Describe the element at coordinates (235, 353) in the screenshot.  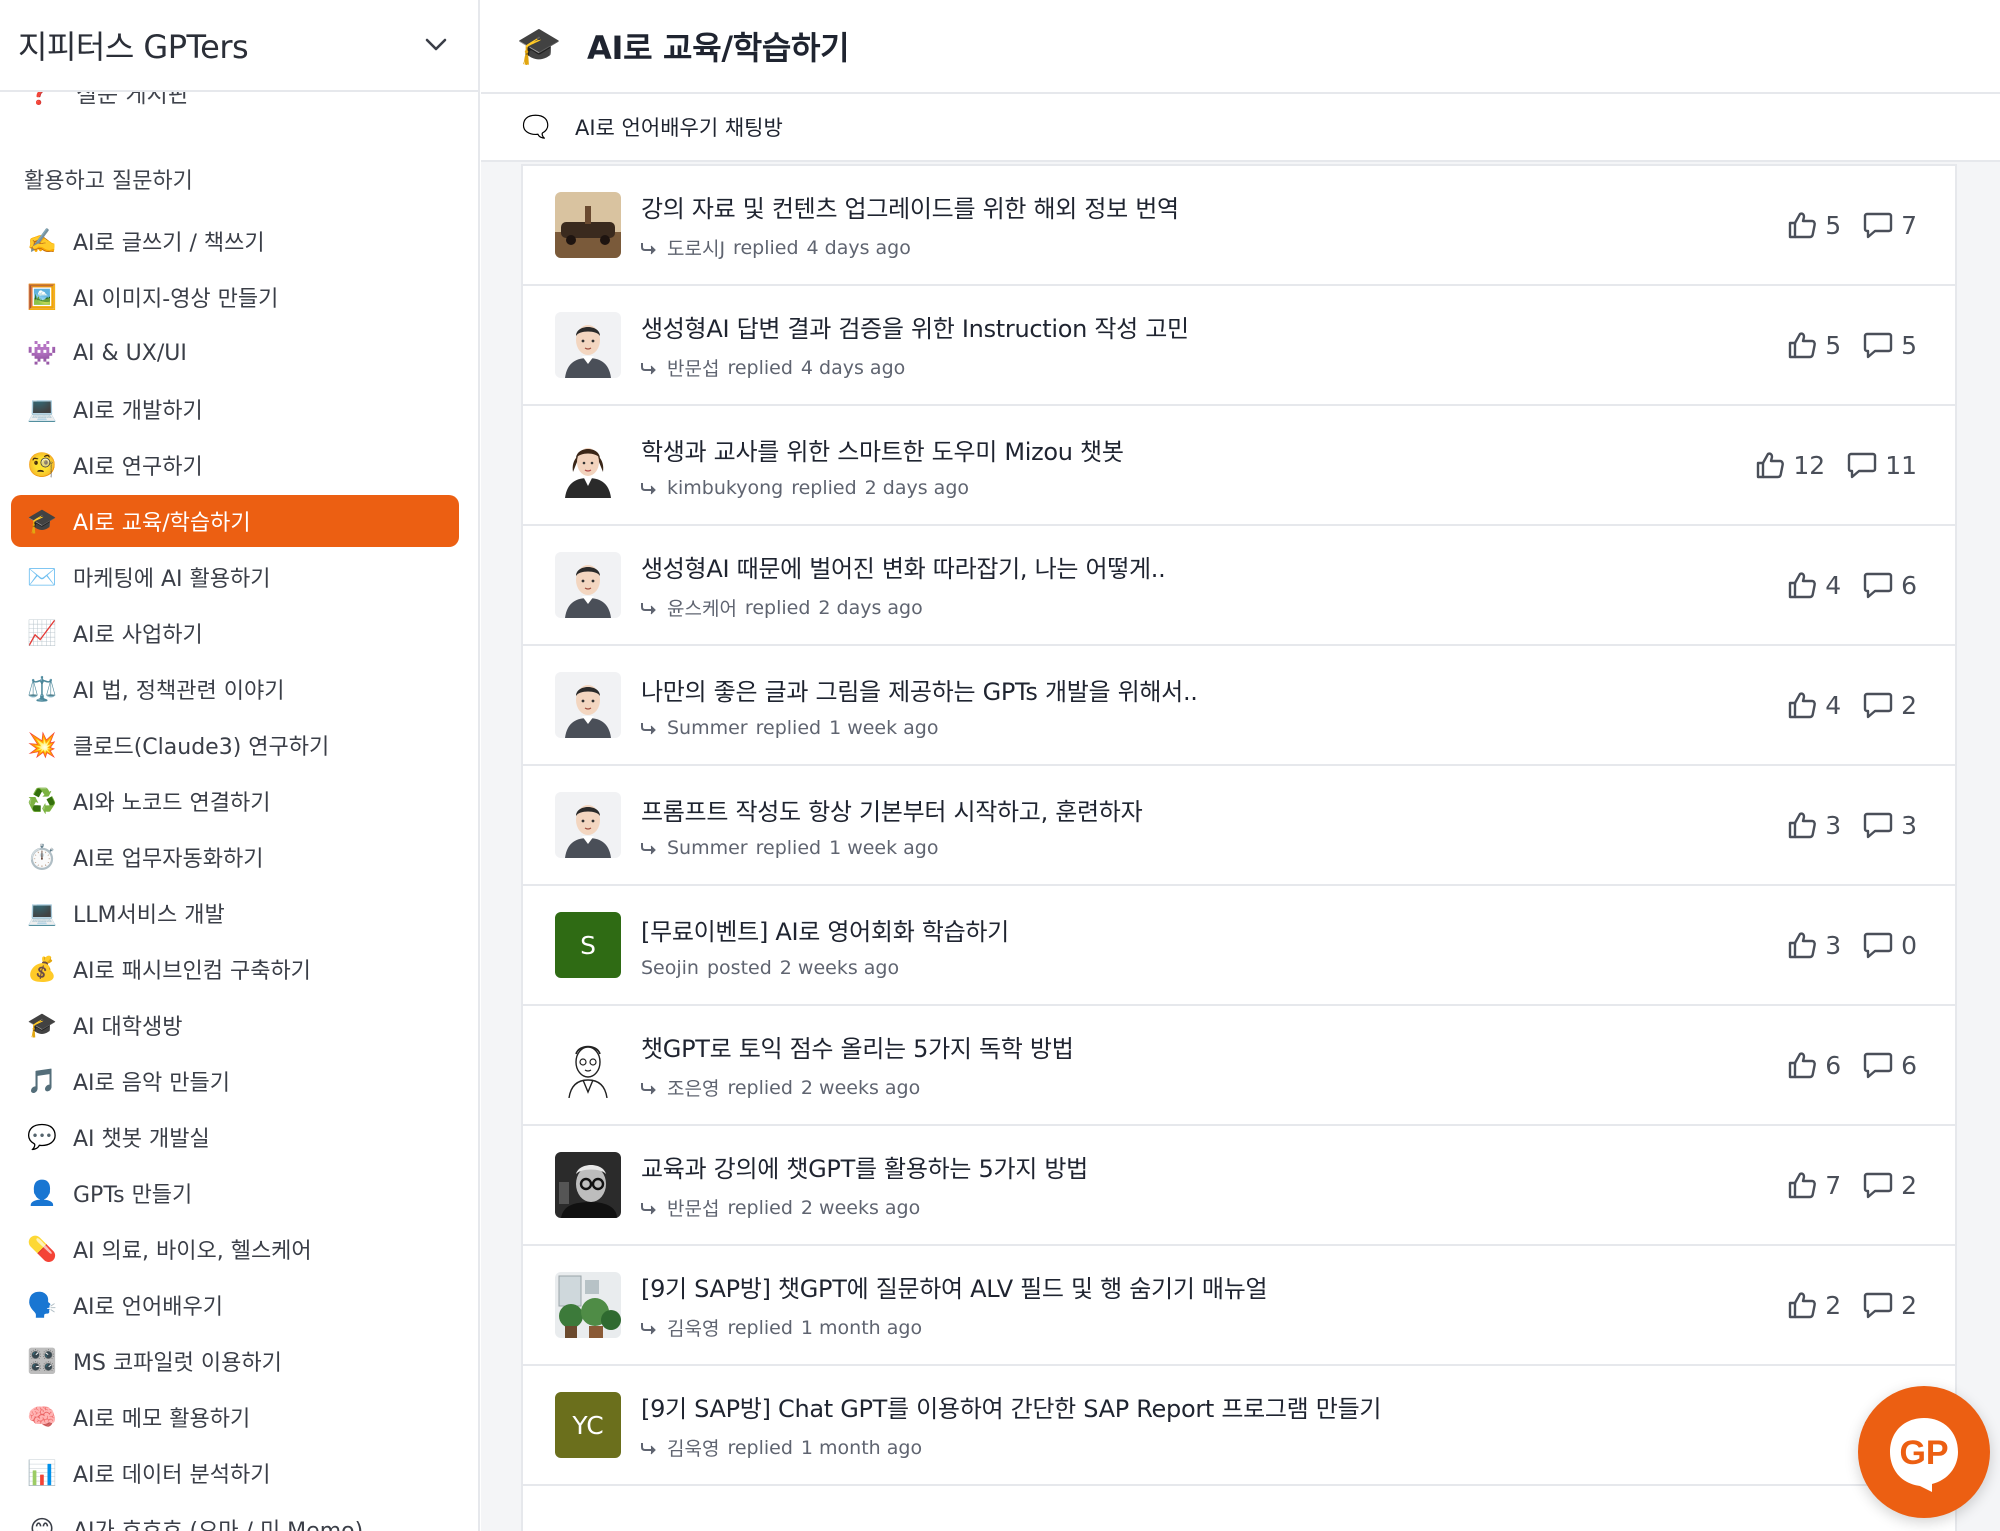
I see `sidebar-item: 👾 AI & UX/UI` at that location.